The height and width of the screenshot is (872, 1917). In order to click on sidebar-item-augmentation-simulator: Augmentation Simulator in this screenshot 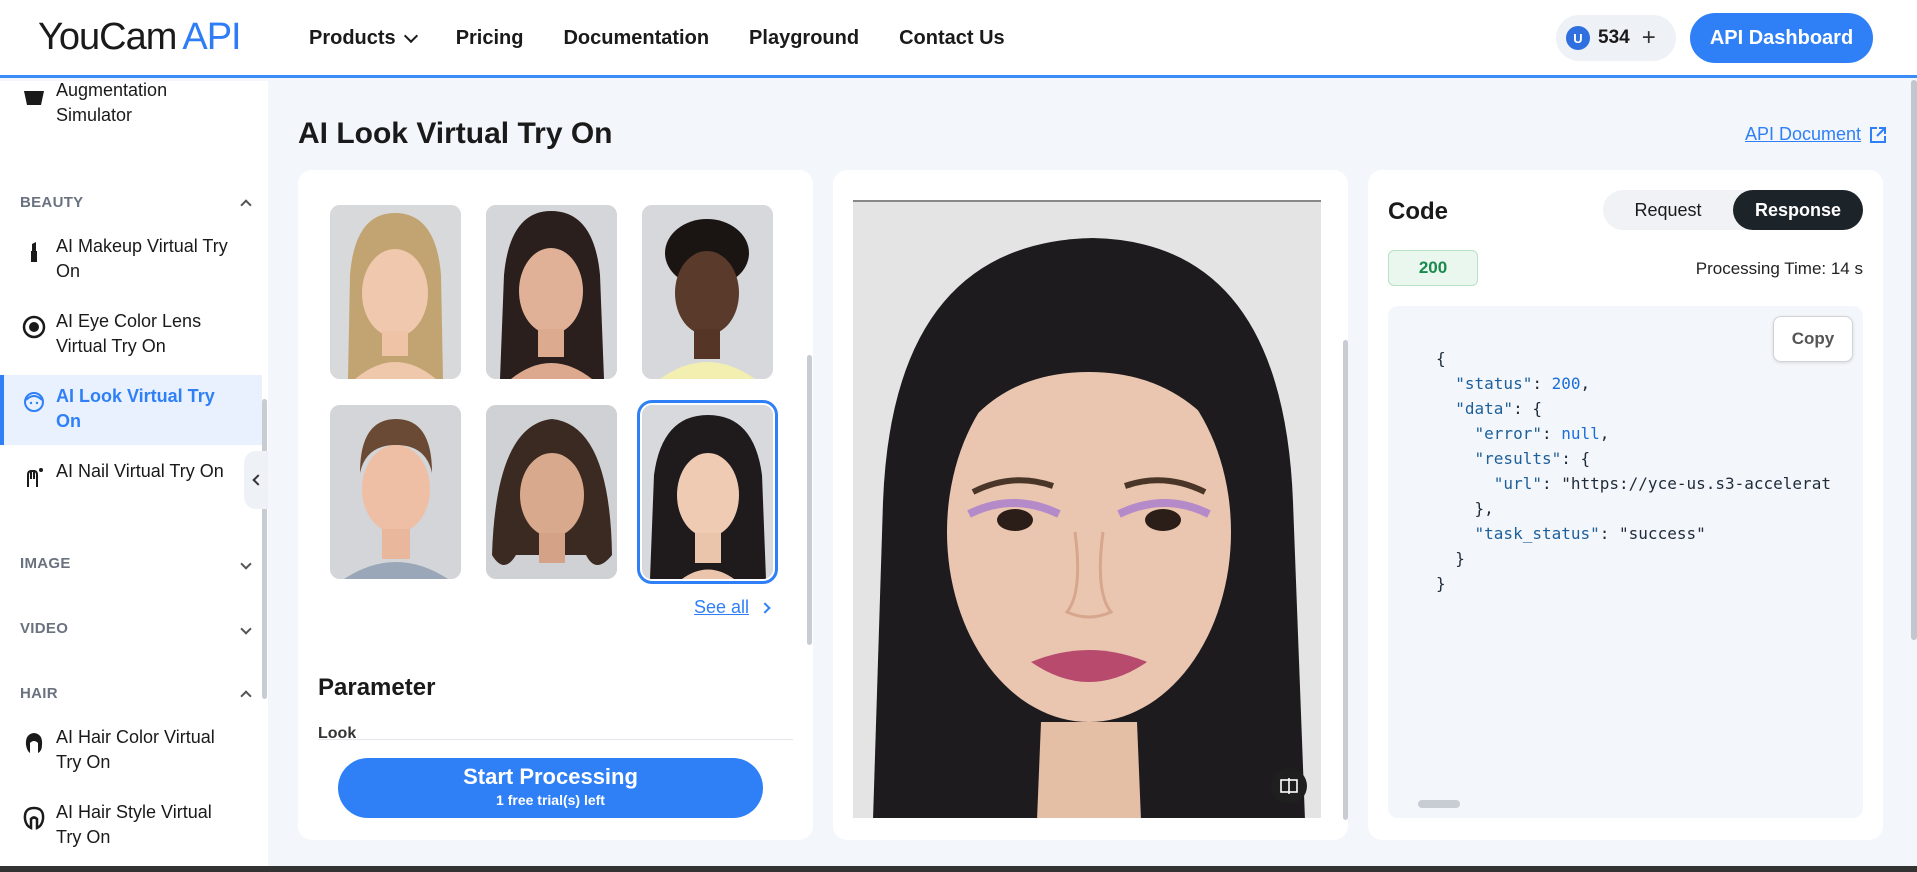, I will do `click(131, 104)`.